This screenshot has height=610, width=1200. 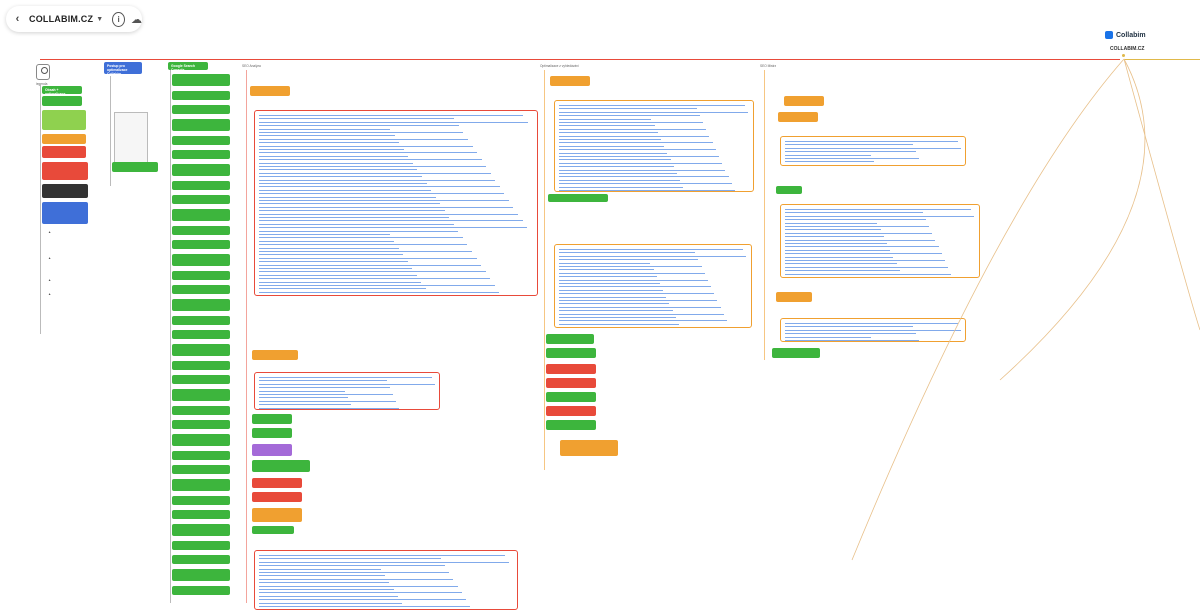 What do you see at coordinates (365, 606) in the screenshot?
I see `link-line` at bounding box center [365, 606].